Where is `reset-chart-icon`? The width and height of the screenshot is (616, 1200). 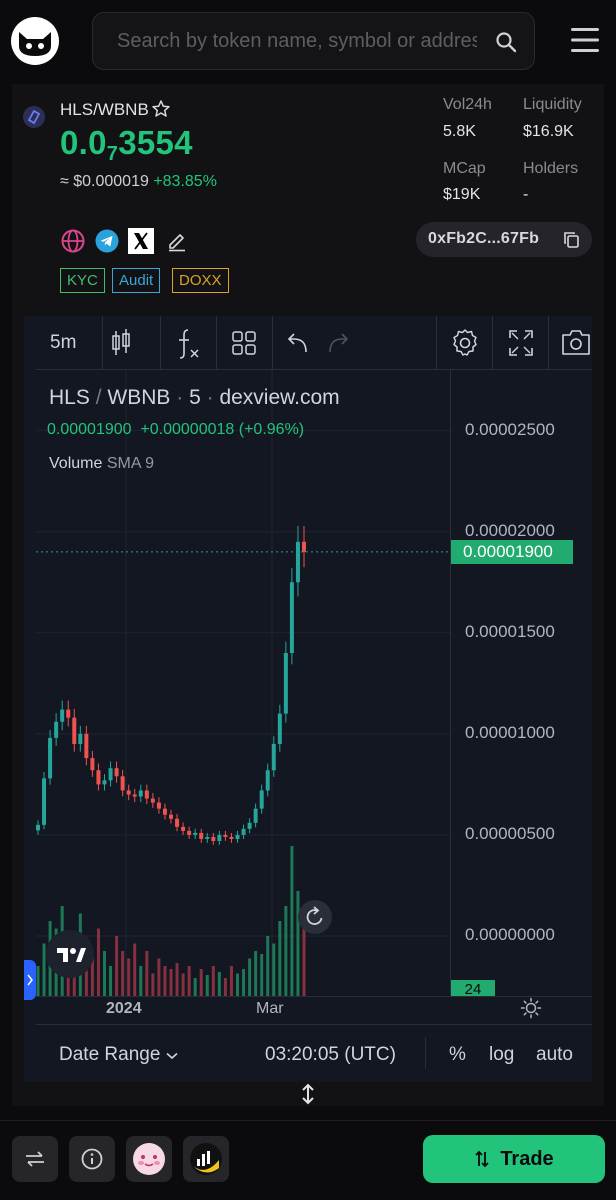
reset-chart-icon is located at coordinates (315, 917).